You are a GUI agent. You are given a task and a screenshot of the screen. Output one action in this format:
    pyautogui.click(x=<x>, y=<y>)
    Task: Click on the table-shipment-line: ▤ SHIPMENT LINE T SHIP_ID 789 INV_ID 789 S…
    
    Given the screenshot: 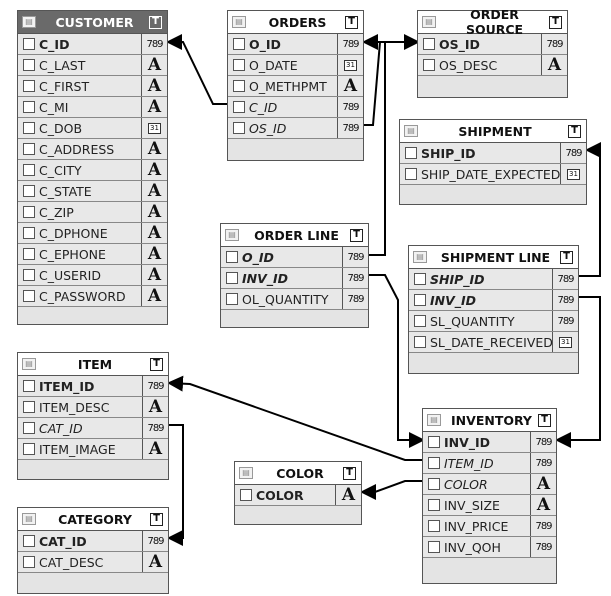 What is the action you would take?
    pyautogui.click(x=493, y=309)
    